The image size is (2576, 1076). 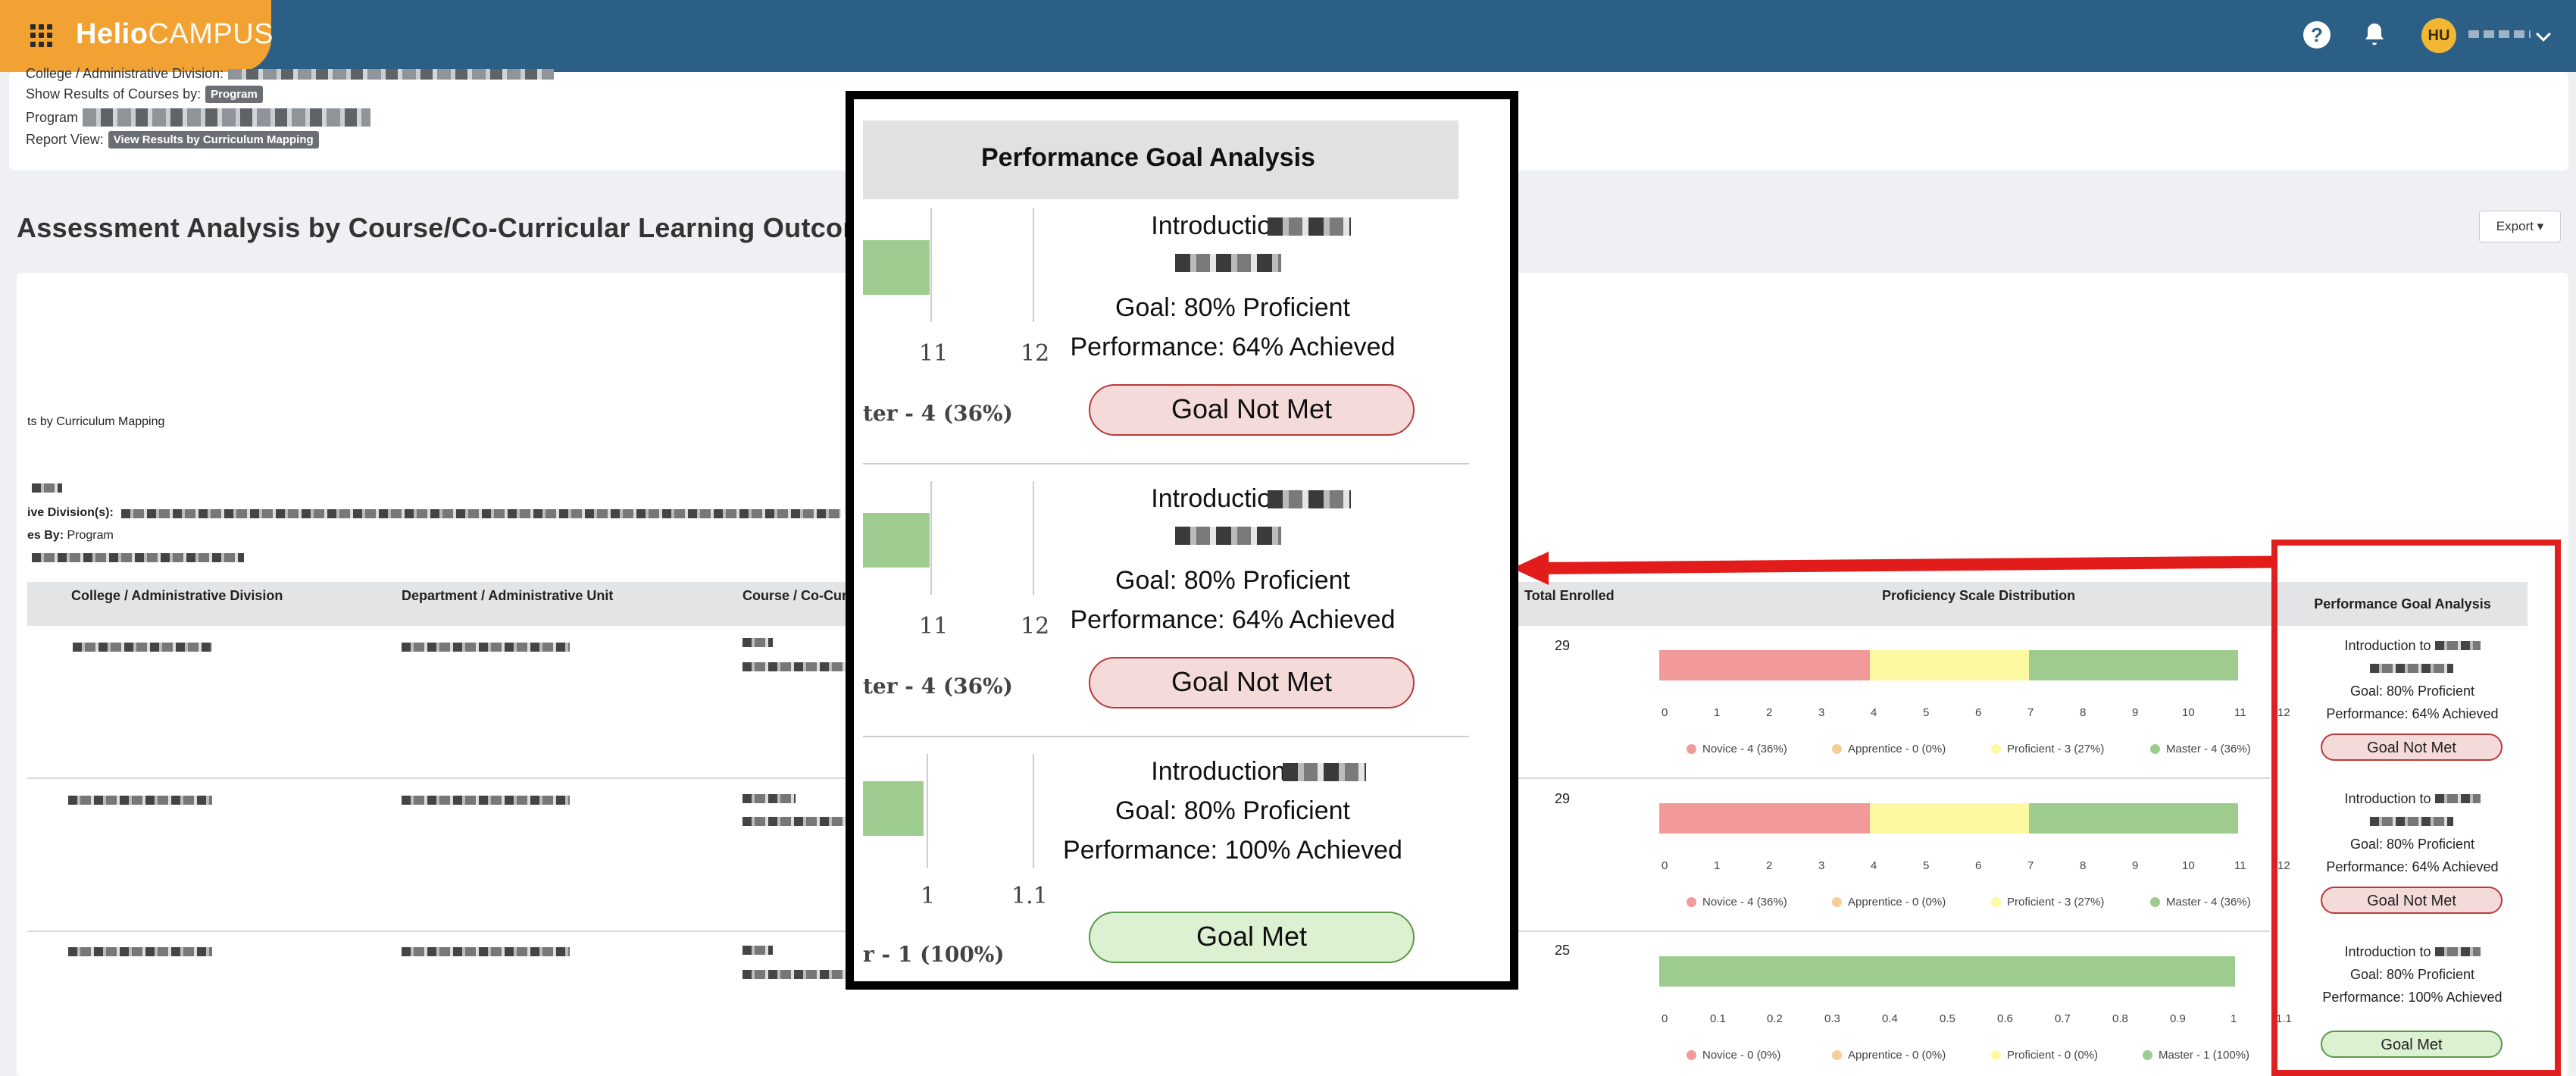 What do you see at coordinates (928, 896) in the screenshot?
I see `zoom-tick-label: 1` at bounding box center [928, 896].